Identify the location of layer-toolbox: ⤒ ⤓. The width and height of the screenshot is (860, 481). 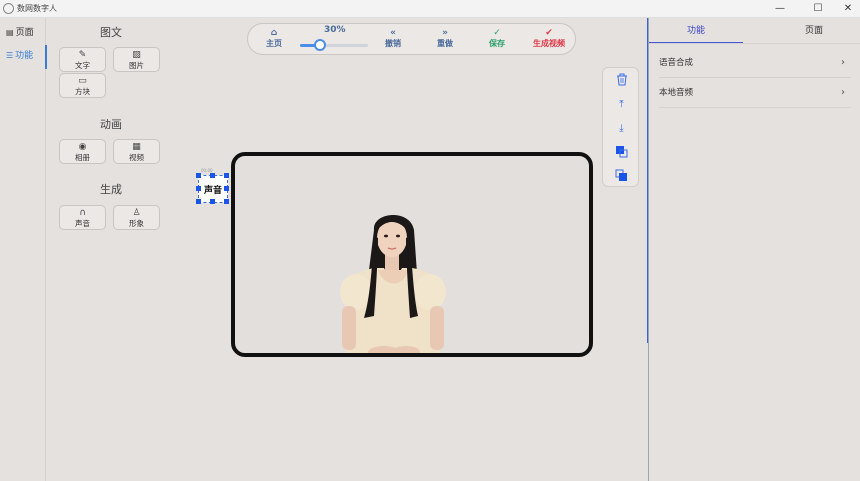
(620, 127).